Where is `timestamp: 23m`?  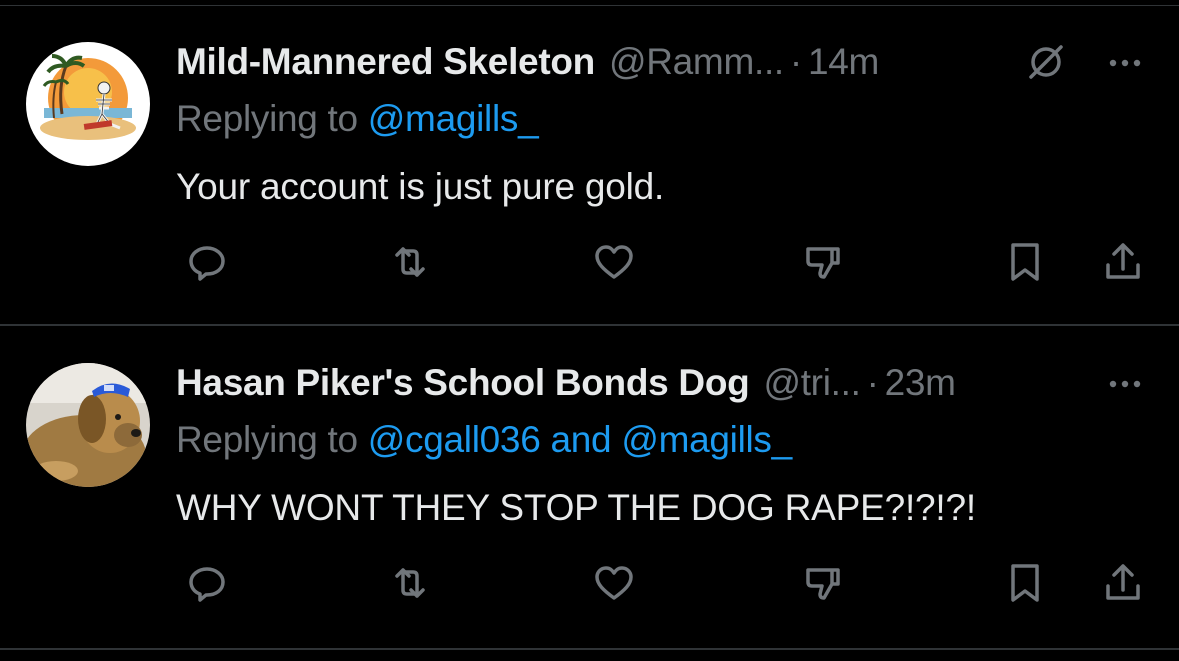
timestamp: 23m is located at coordinates (920, 383).